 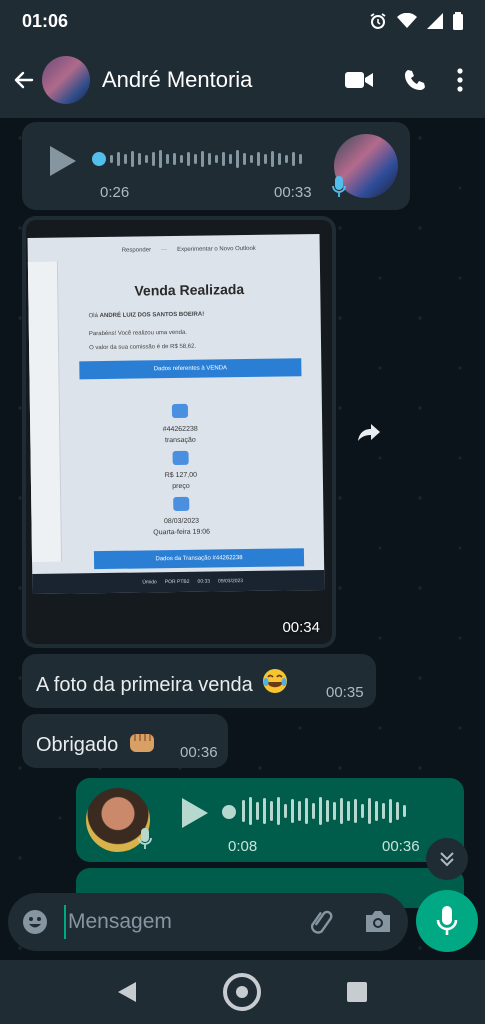 I want to click on sale-price: R$ 127,00, so click(x=181, y=475).